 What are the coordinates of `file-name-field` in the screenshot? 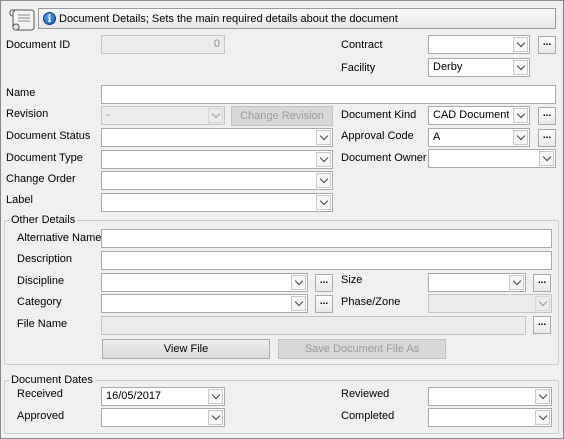 It's located at (313, 325).